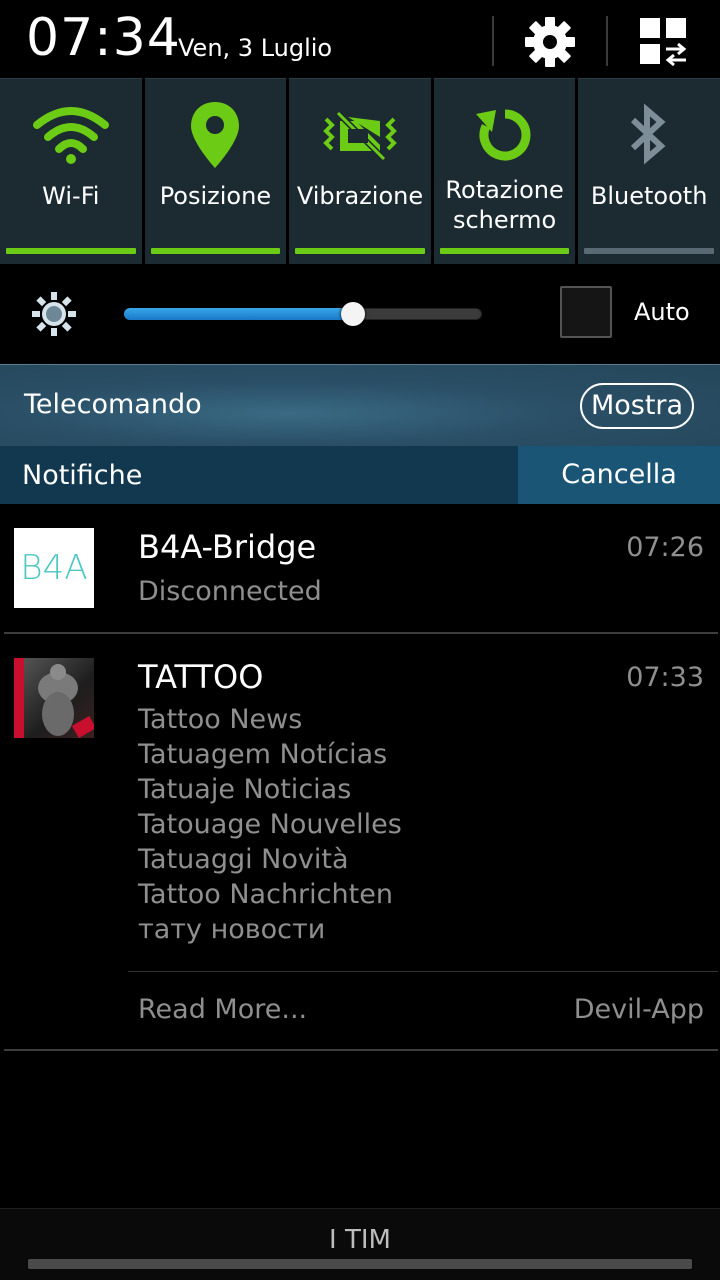 The height and width of the screenshot is (1280, 720). I want to click on panel-drag-handle, so click(360, 1264).